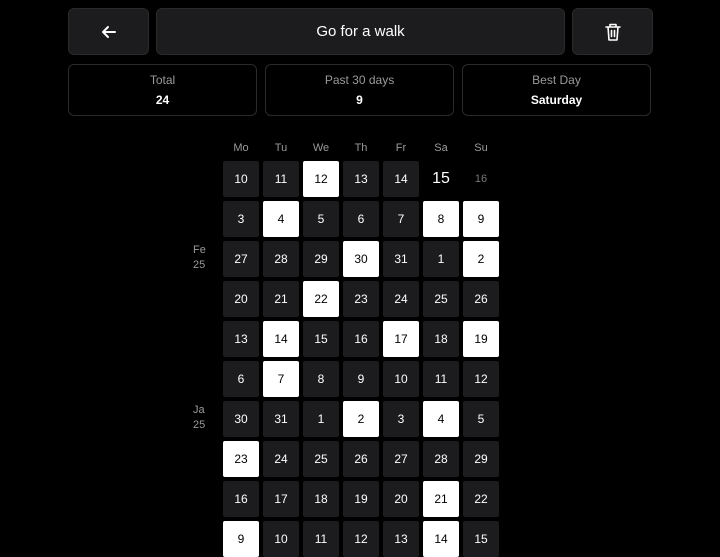 Image resolution: width=720 pixels, height=557 pixels. What do you see at coordinates (359, 100) in the screenshot?
I see `stat-past-value: 9` at bounding box center [359, 100].